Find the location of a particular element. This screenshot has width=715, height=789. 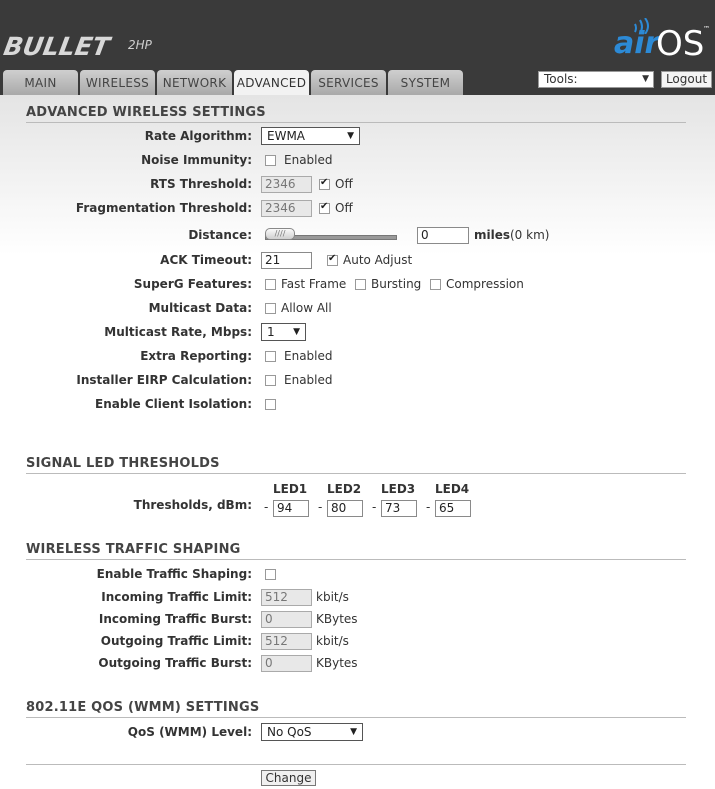

rate-algorithm-label: Rate Algorithm: is located at coordinates (198, 136).